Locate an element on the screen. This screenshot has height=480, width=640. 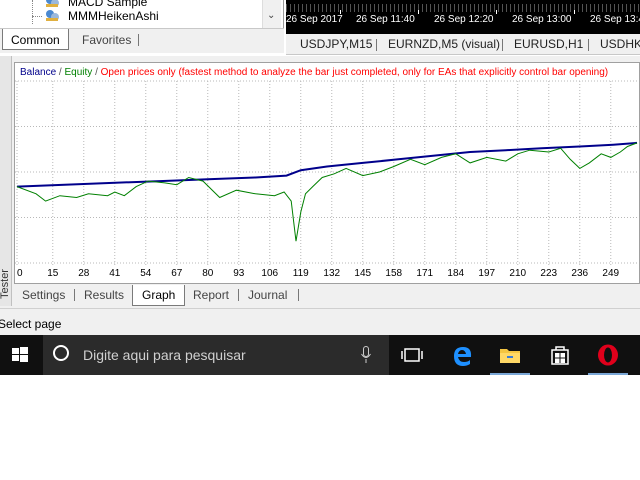
cortana-icon is located at coordinates (61, 353).